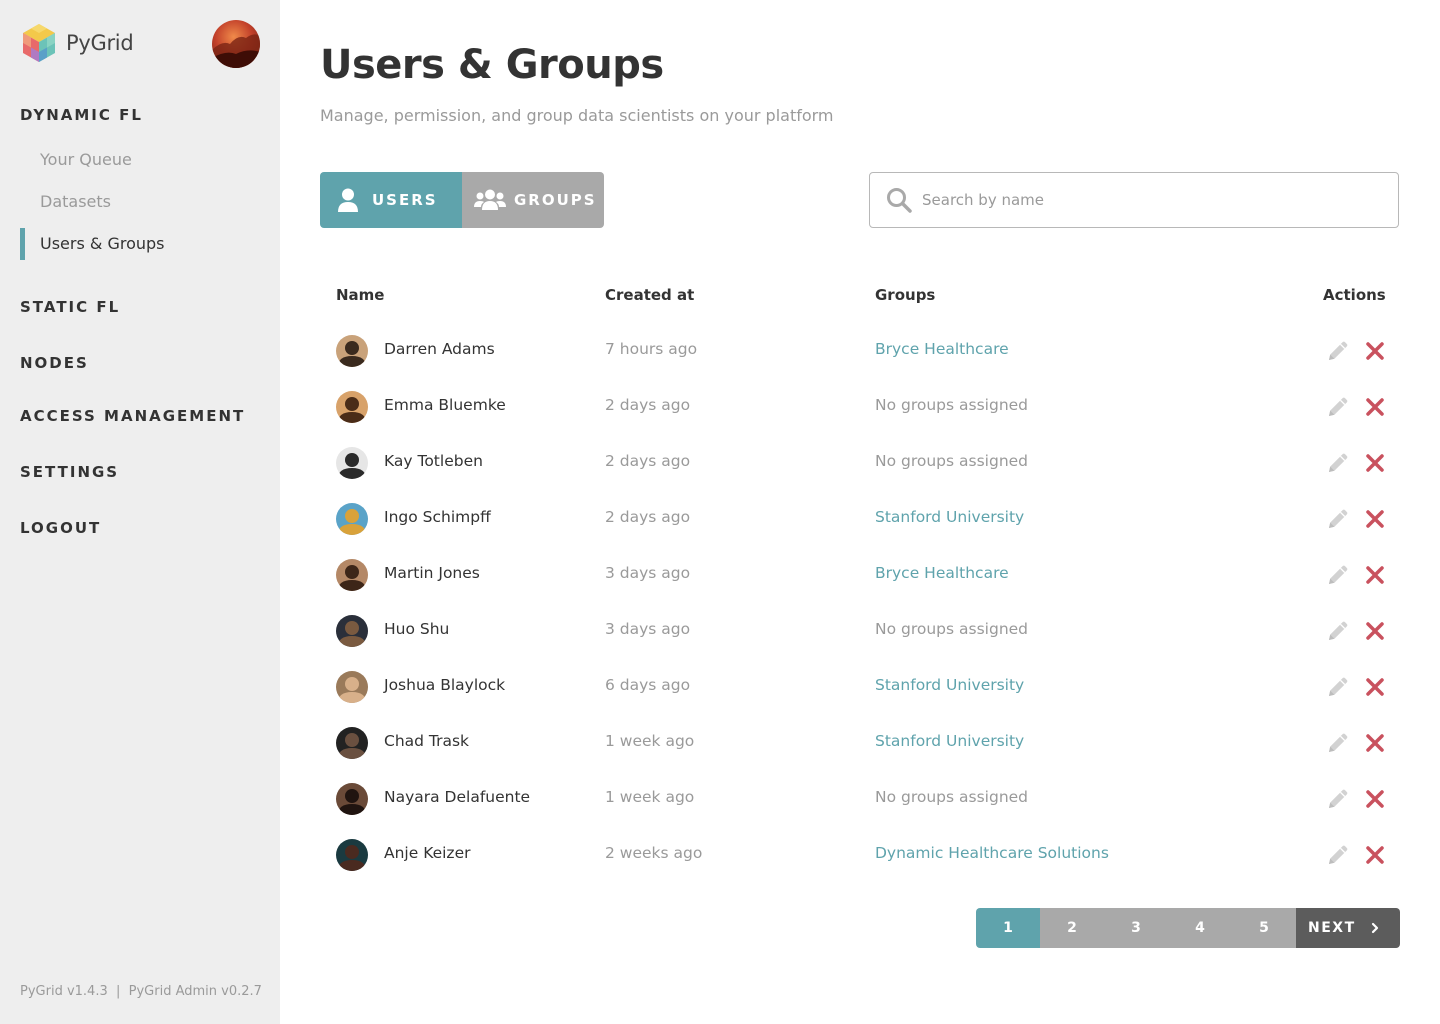 The image size is (1440, 1024). Describe the element at coordinates (432, 573) in the screenshot. I see `user-name: Martin Jones` at that location.